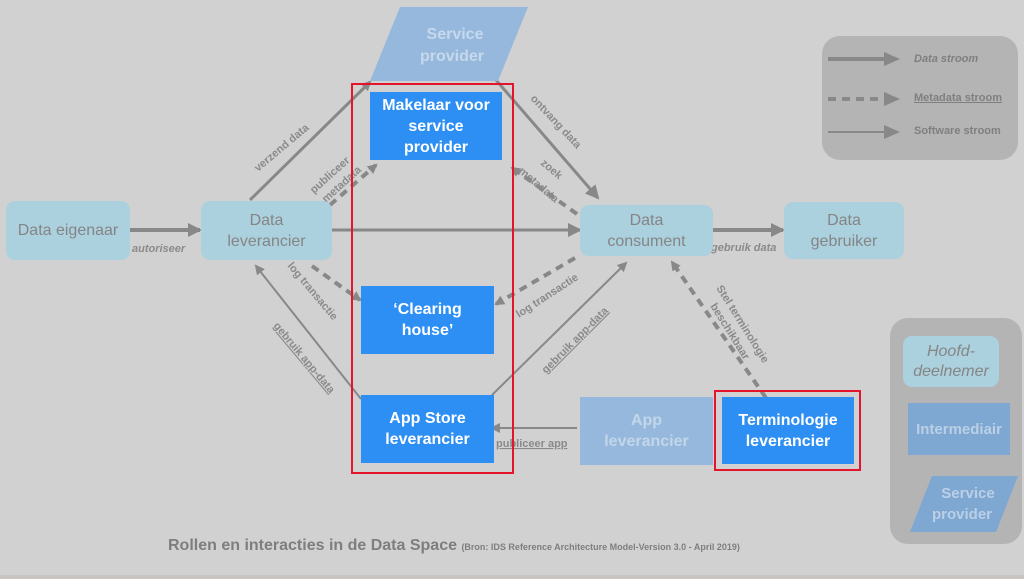  I want to click on node-data-eigenaar: Data eigenaar, so click(68, 230).